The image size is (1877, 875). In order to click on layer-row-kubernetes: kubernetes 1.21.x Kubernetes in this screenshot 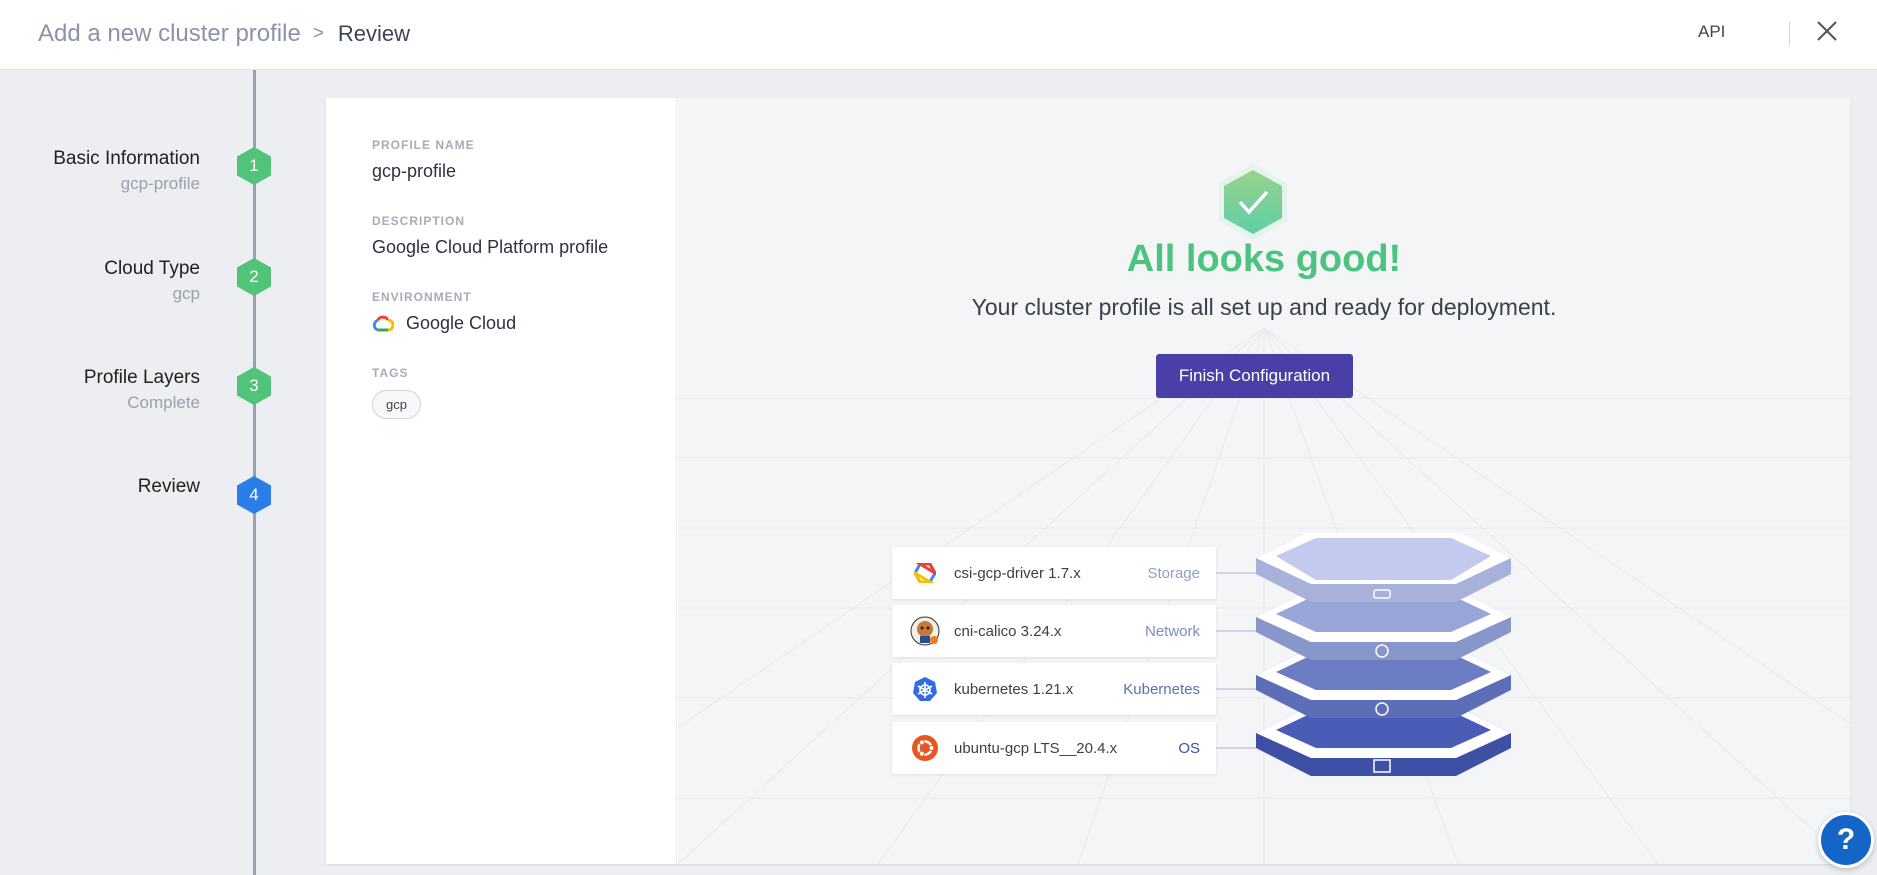, I will do `click(1054, 689)`.